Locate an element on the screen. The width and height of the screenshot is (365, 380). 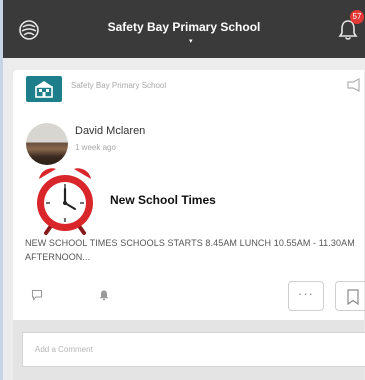
alarm-clock-icon is located at coordinates (73, 201).